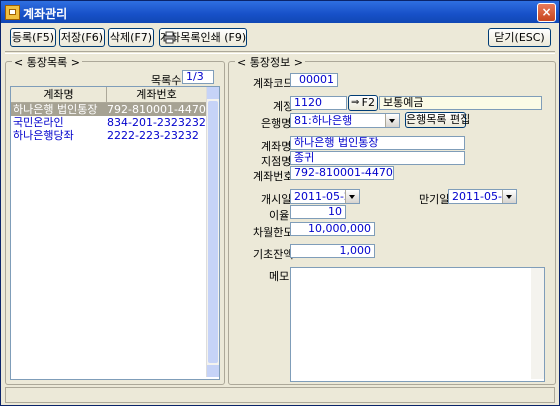 Image resolution: width=560 pixels, height=406 pixels. What do you see at coordinates (273, 254) in the screenshot?
I see `opening-balance-label: 기초잔액` at bounding box center [273, 254].